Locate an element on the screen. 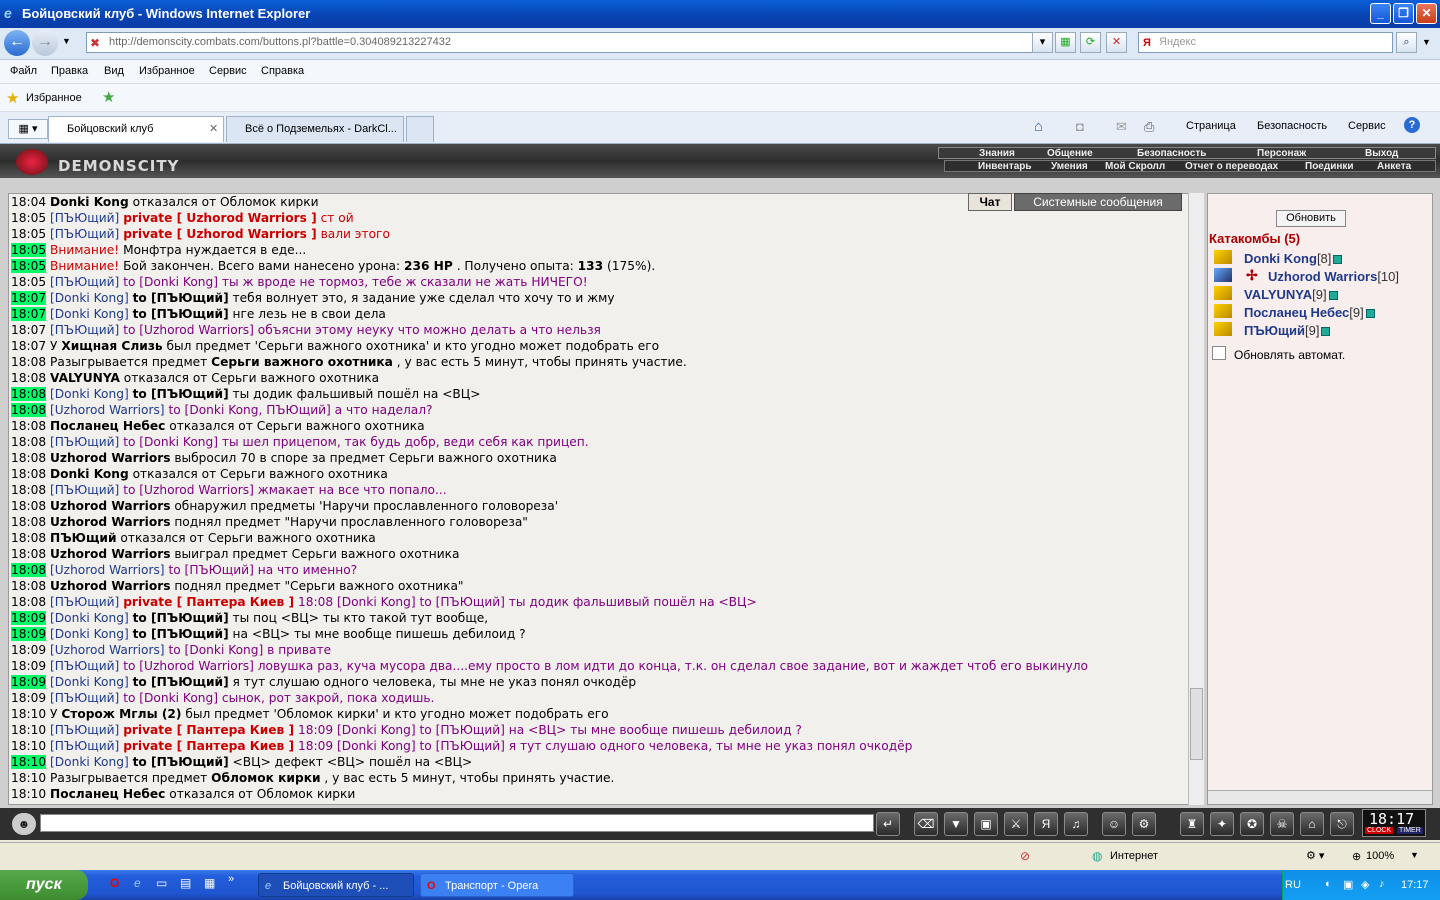 Image resolution: width=1440 pixels, height=900 pixels. search-input: Яндекс is located at coordinates (1265, 42).